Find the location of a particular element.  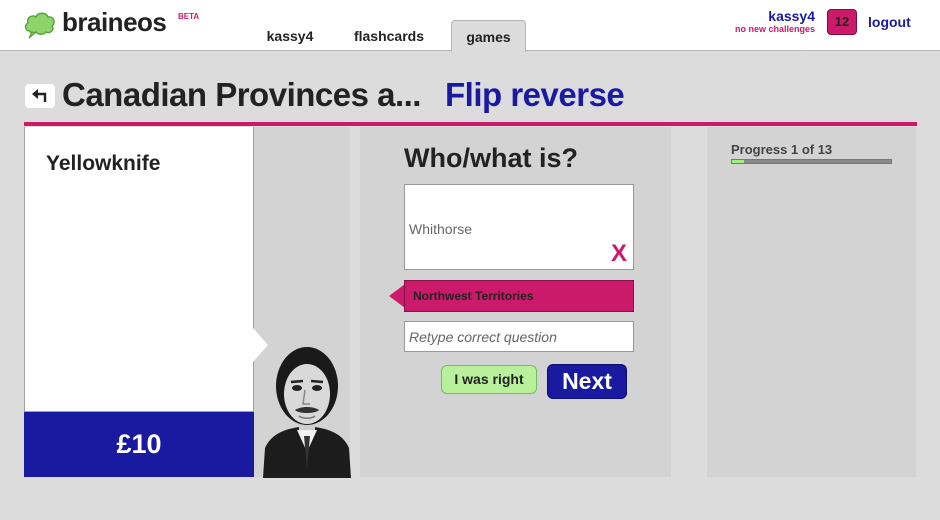

correct-pointer is located at coordinates (397, 296).